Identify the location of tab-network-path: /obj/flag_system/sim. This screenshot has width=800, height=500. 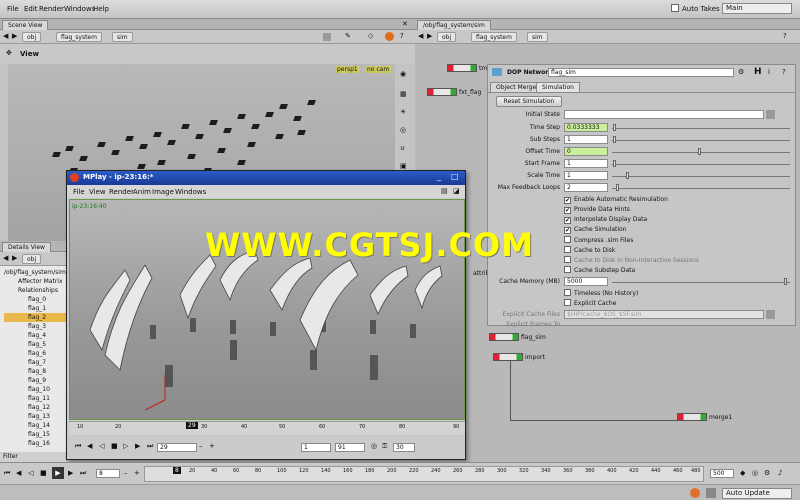
(454, 25).